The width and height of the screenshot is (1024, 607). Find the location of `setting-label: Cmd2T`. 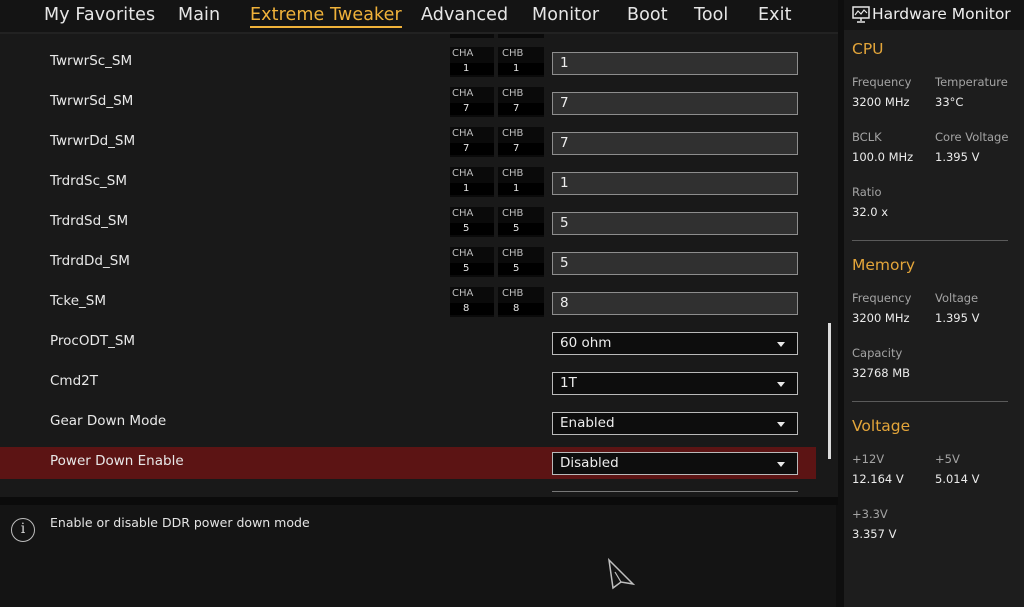

setting-label: Cmd2T is located at coordinates (74, 381).